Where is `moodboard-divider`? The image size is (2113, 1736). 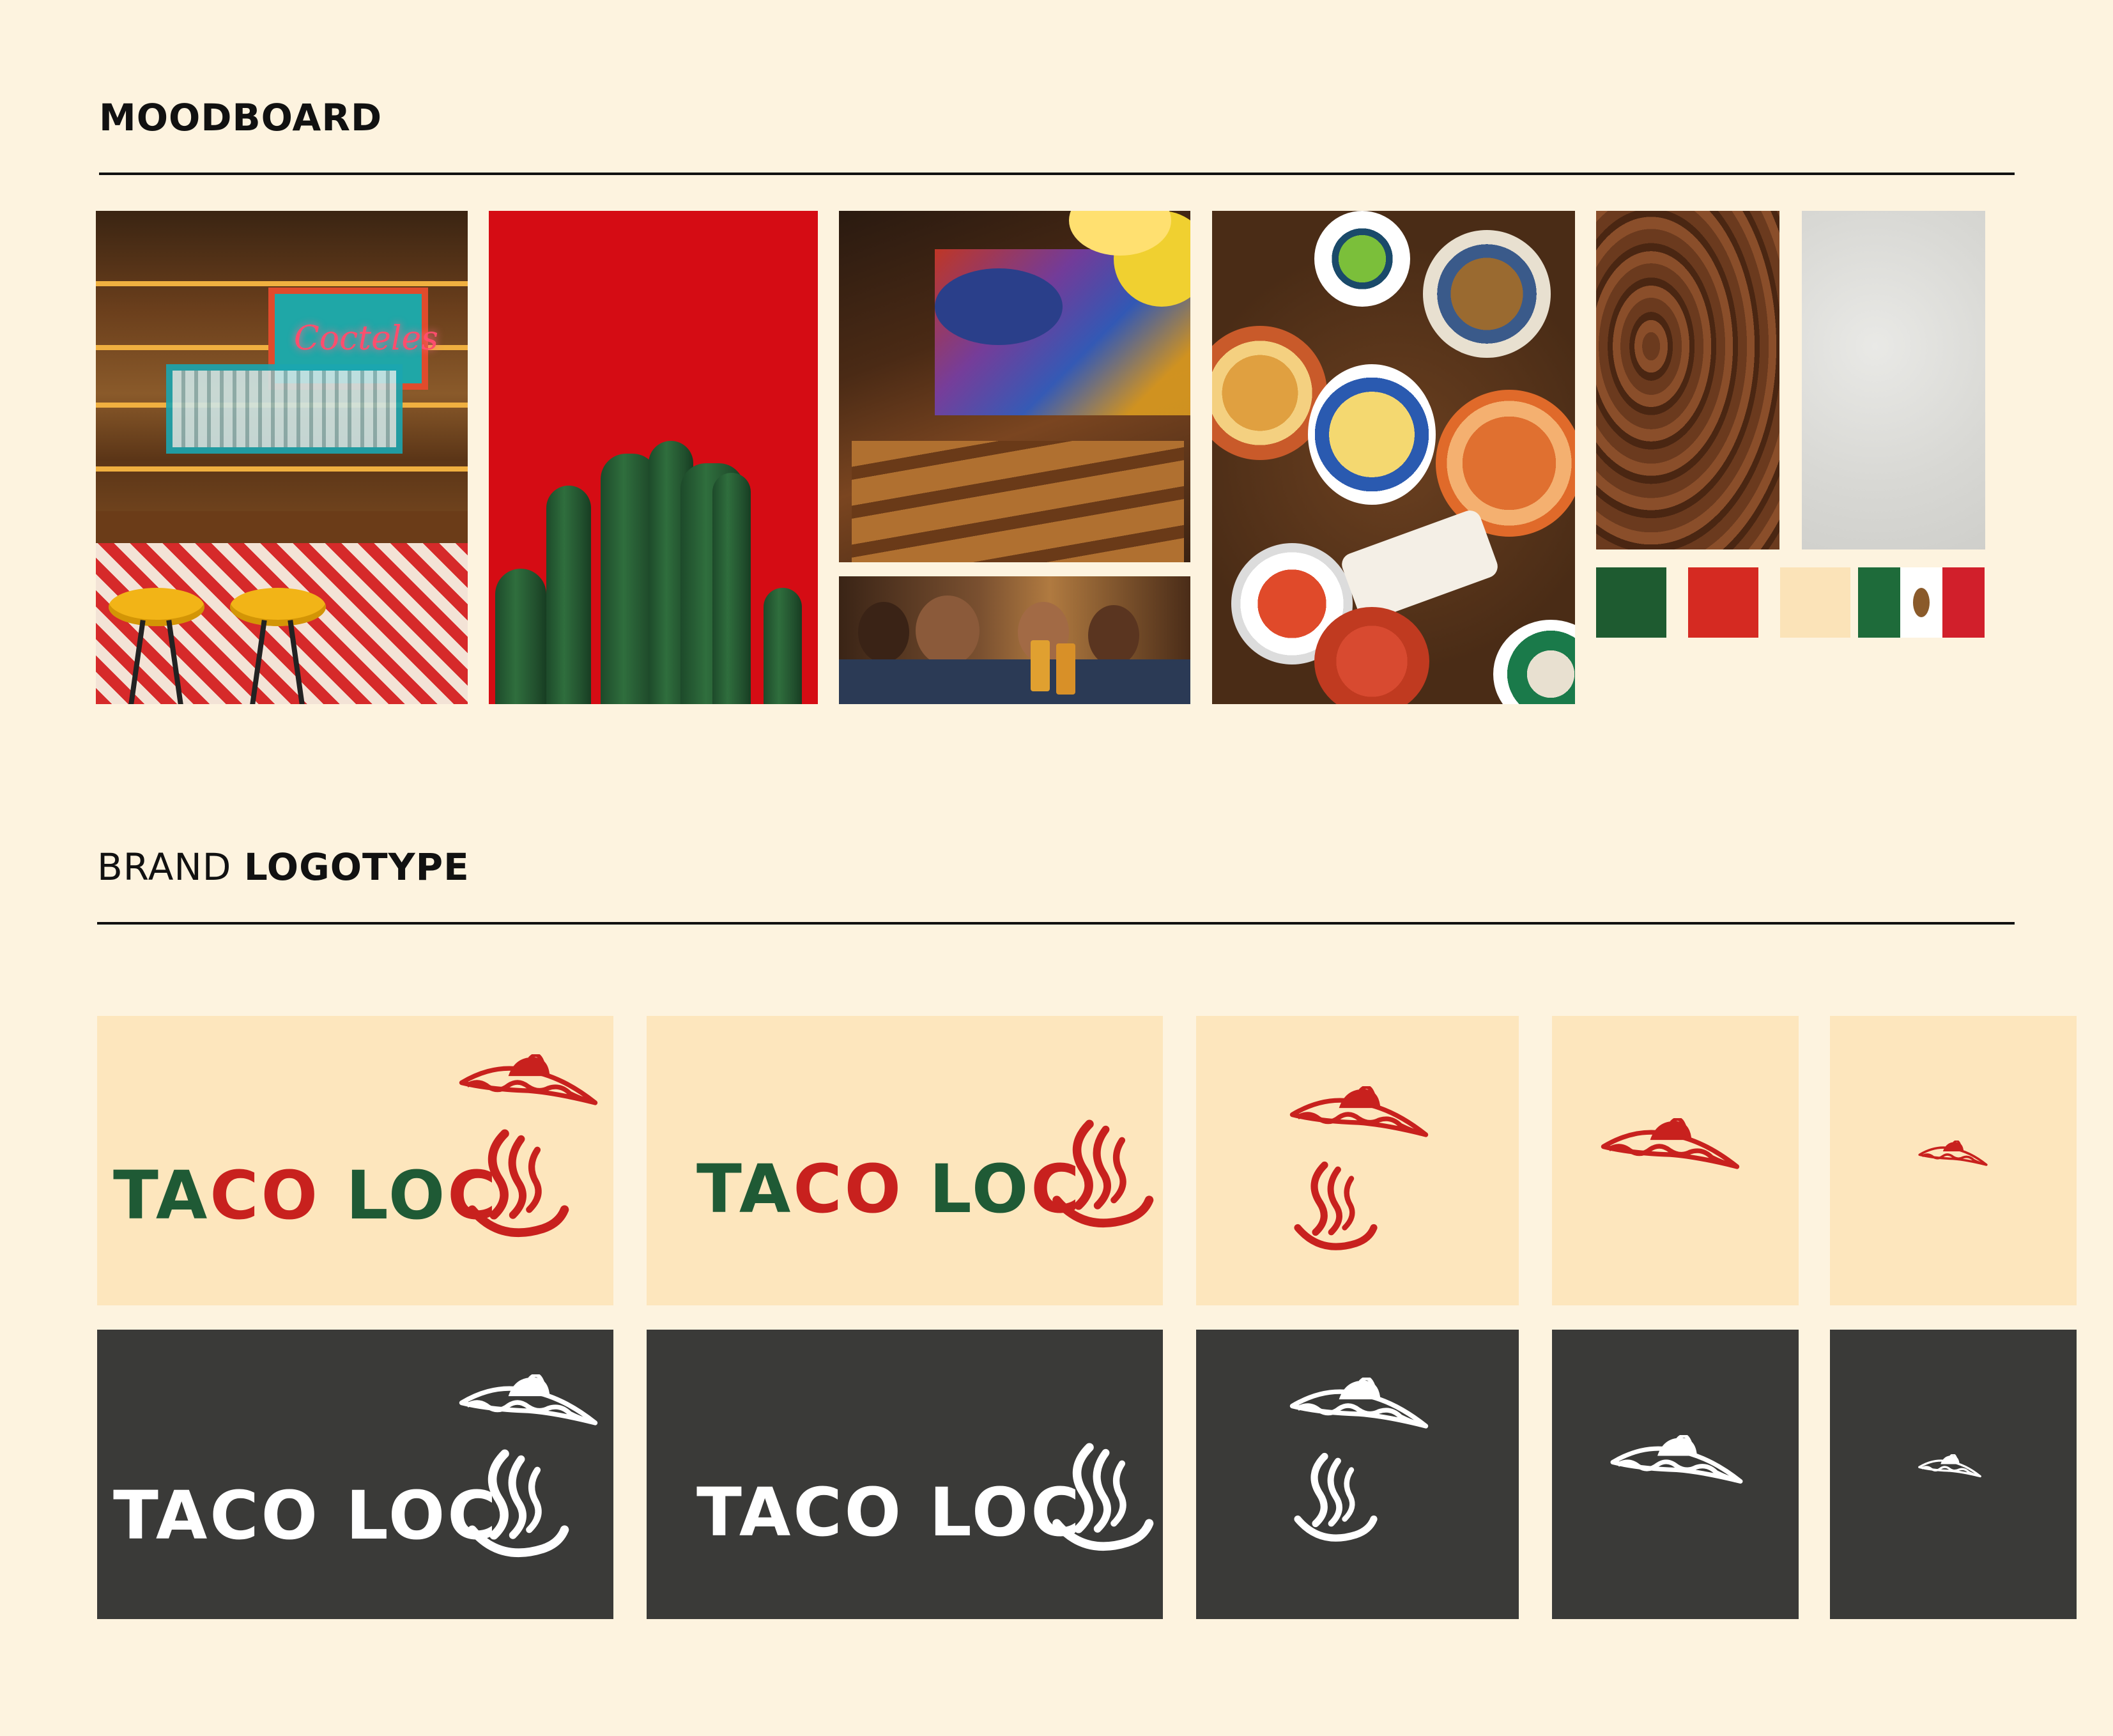 moodboard-divider is located at coordinates (1057, 174).